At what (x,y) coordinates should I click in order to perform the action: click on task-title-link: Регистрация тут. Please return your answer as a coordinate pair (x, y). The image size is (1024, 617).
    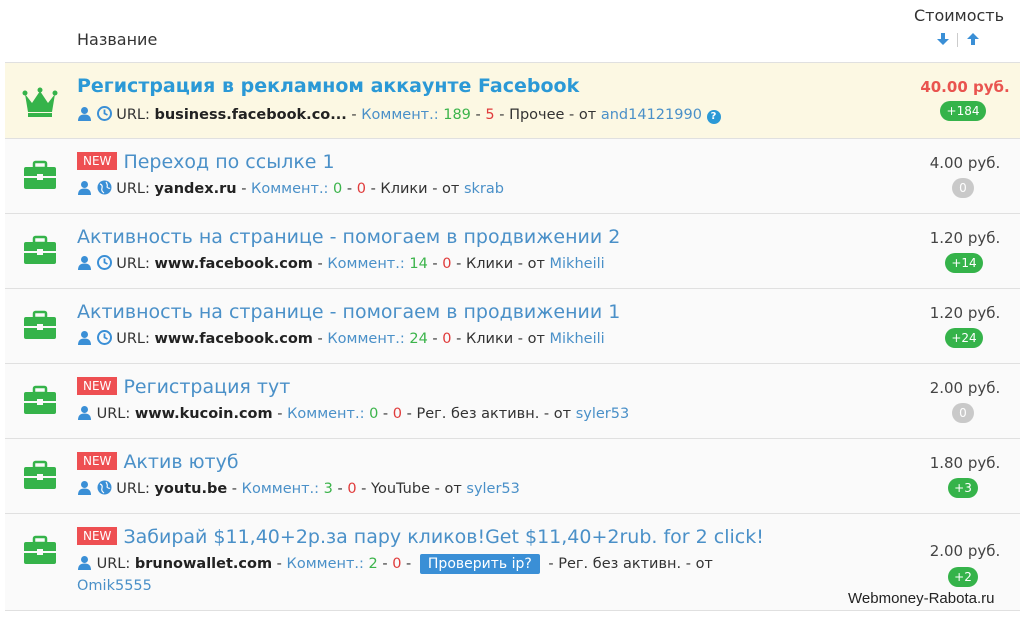
    Looking at the image, I should click on (206, 387).